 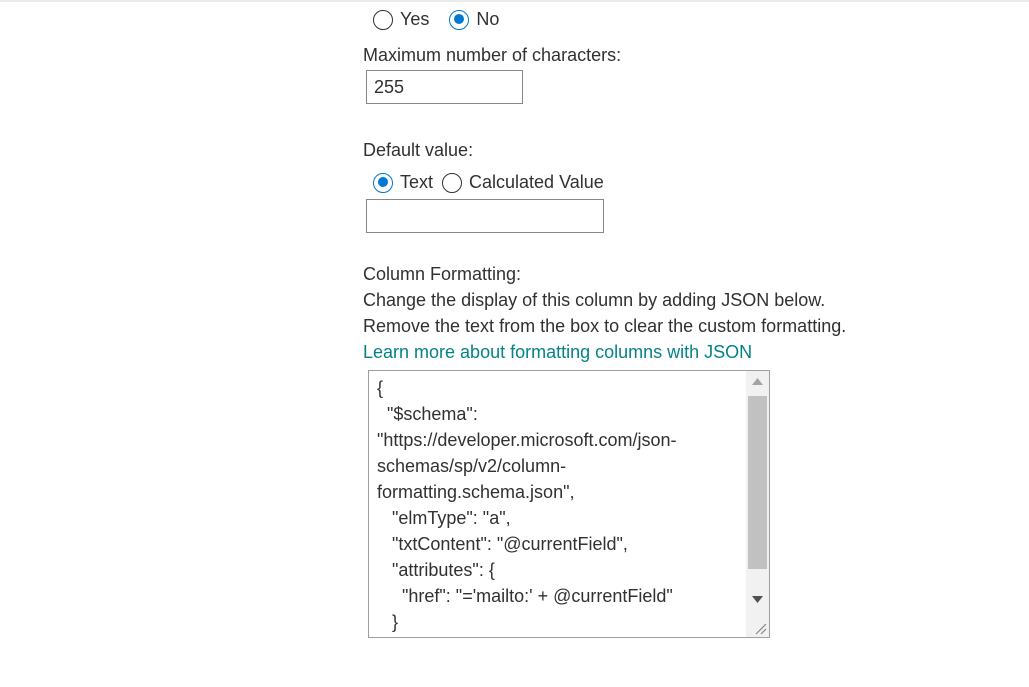 What do you see at coordinates (757, 599) in the screenshot?
I see `scroll-down-icon` at bounding box center [757, 599].